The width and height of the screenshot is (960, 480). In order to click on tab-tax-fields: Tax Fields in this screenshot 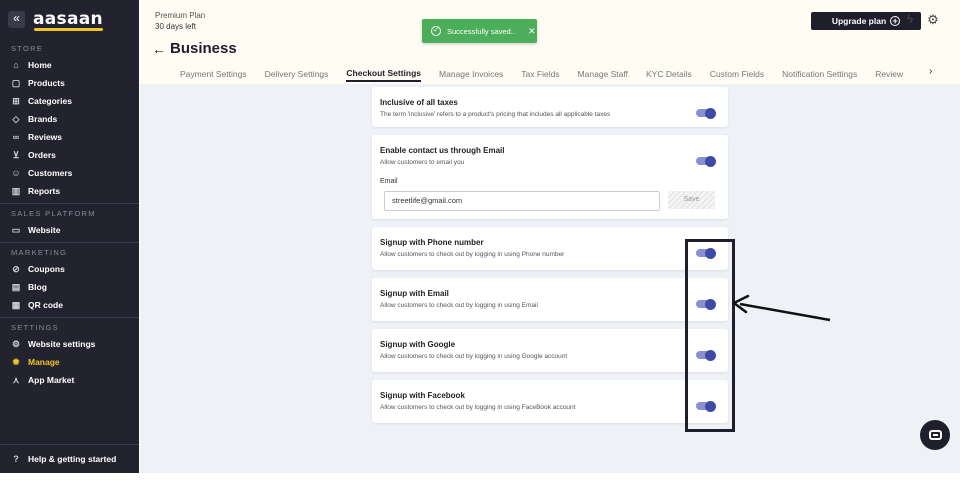, I will do `click(540, 74)`.